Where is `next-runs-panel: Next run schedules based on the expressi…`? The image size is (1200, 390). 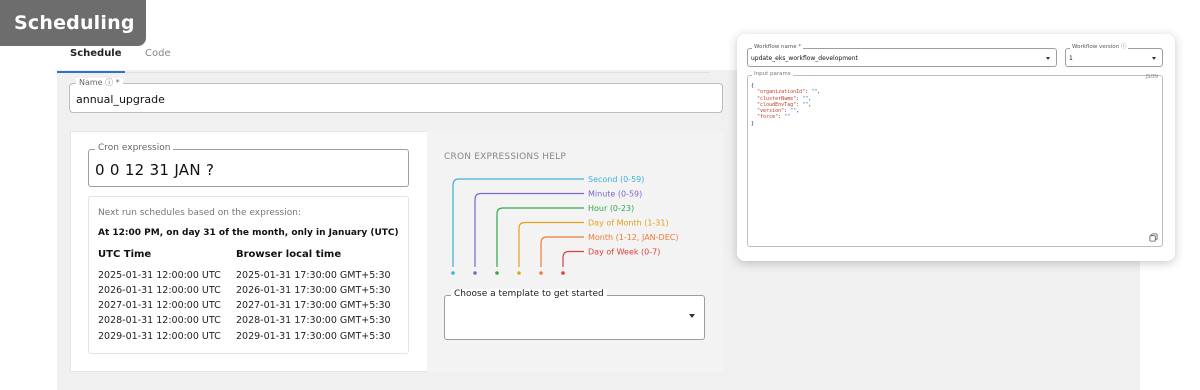 next-runs-panel: Next run schedules based on the expressi… is located at coordinates (248, 275).